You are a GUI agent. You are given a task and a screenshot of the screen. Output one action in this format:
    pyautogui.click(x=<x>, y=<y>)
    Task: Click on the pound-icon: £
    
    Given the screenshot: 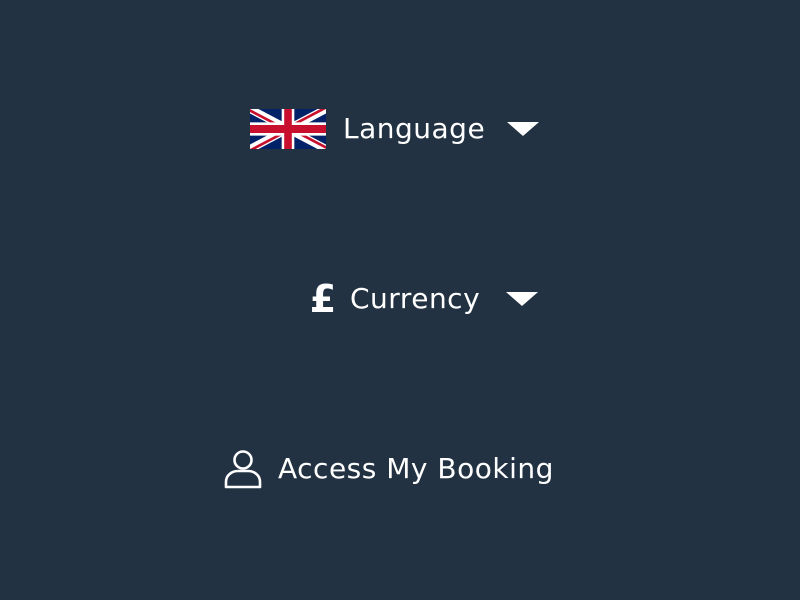 What is the action you would take?
    pyautogui.click(x=323, y=299)
    